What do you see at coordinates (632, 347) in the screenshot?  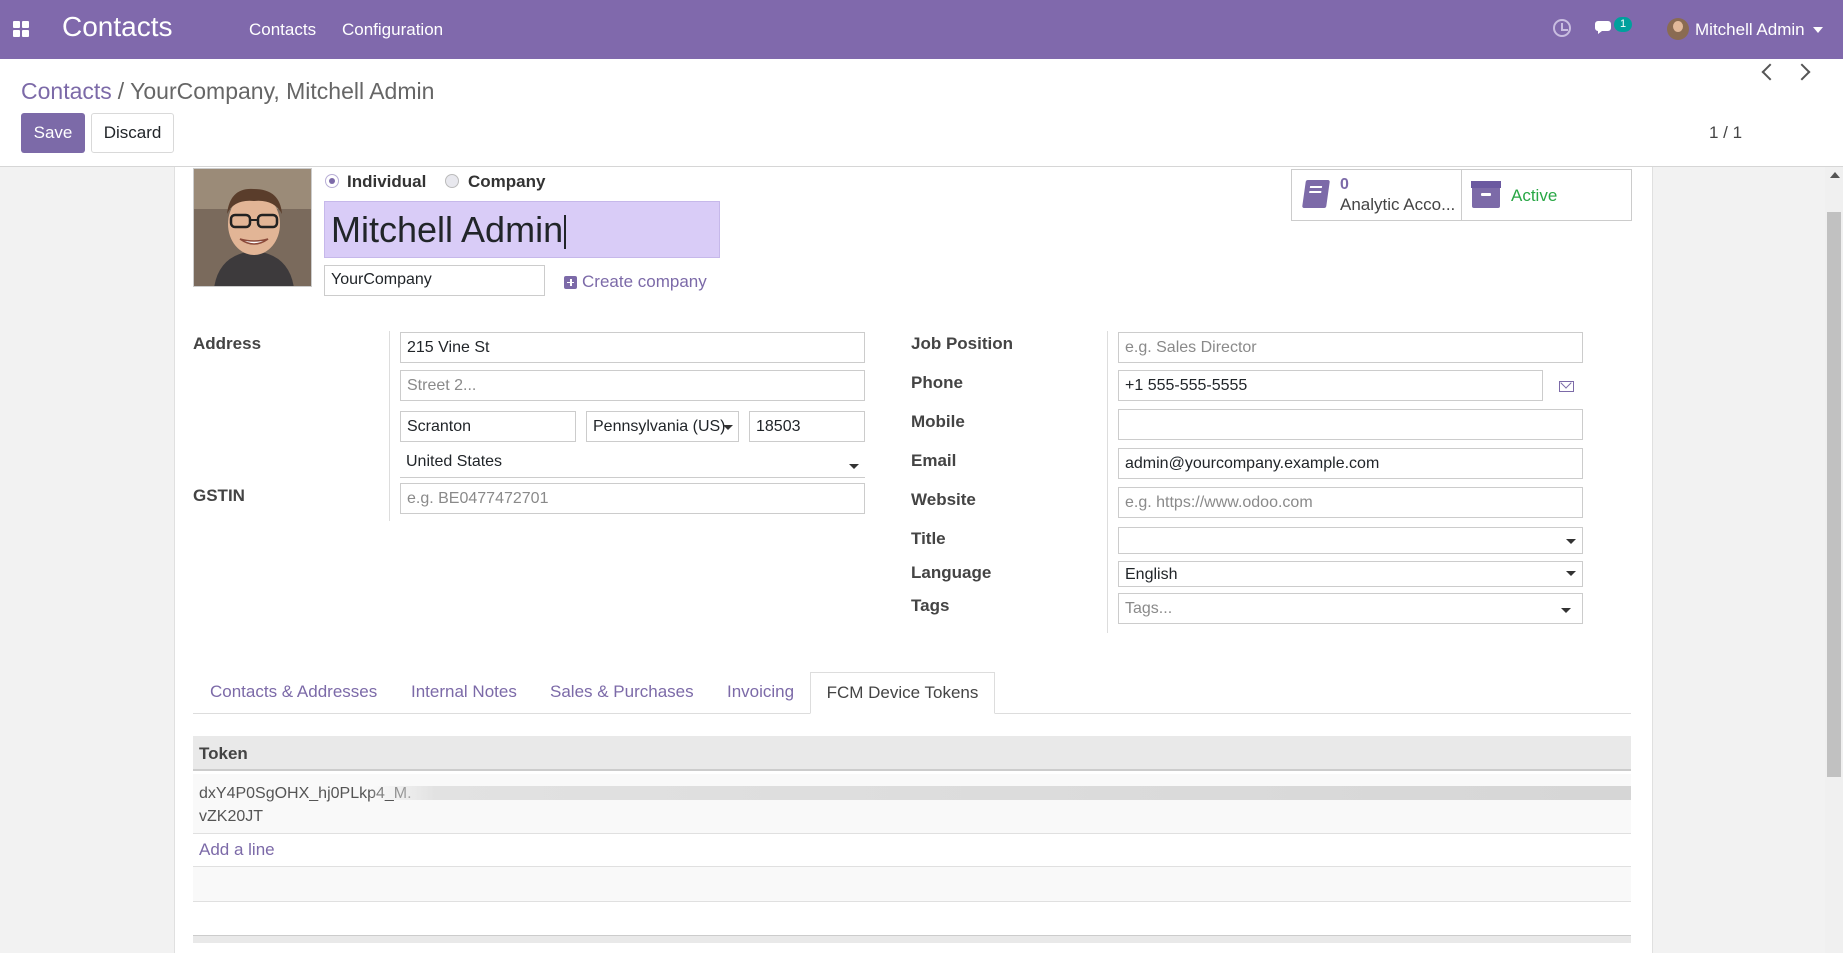 I see `street-input: 215 Vine St` at bounding box center [632, 347].